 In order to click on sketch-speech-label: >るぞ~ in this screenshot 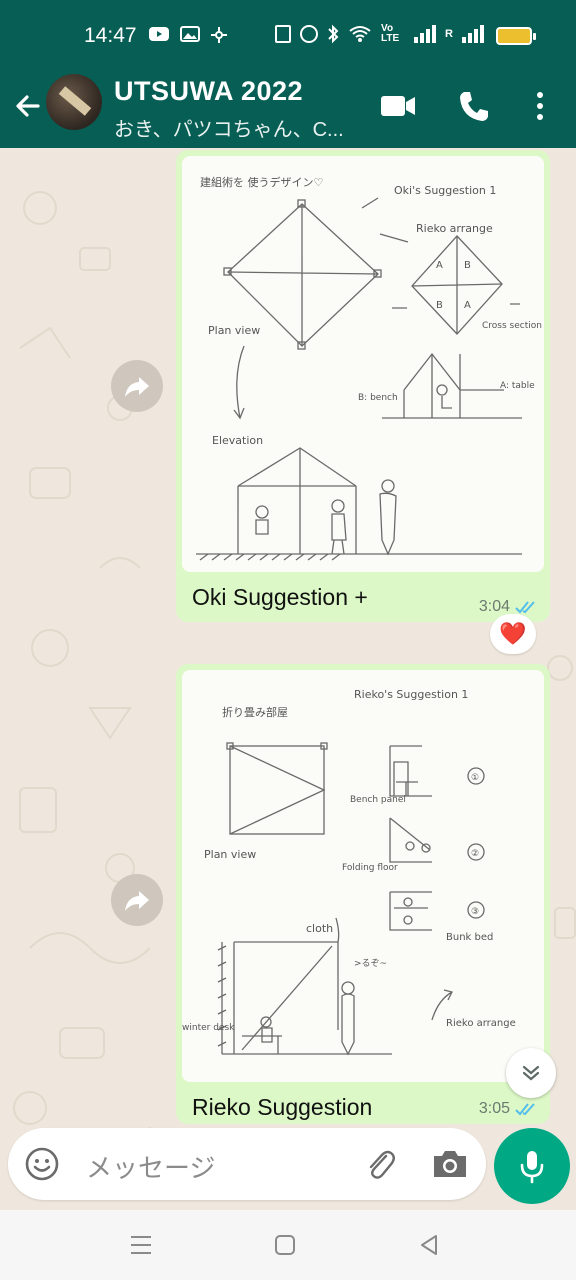, I will do `click(370, 963)`.